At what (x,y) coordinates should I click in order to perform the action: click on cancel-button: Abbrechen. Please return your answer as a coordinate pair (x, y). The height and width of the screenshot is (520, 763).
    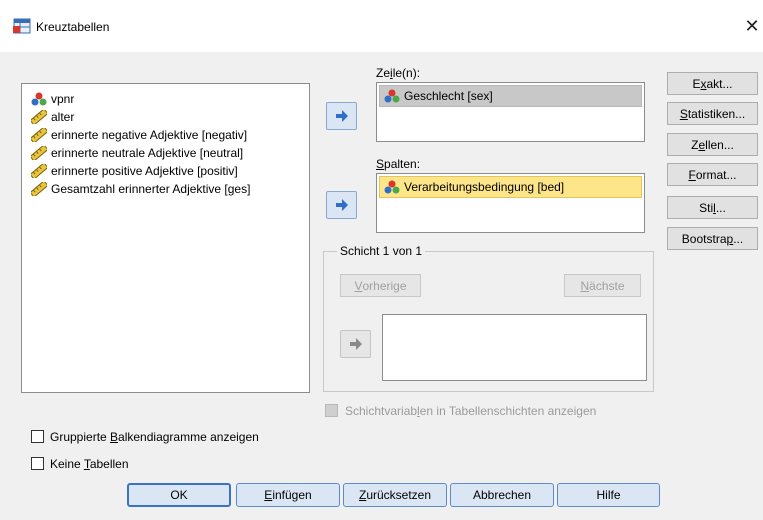
    Looking at the image, I should click on (502, 495).